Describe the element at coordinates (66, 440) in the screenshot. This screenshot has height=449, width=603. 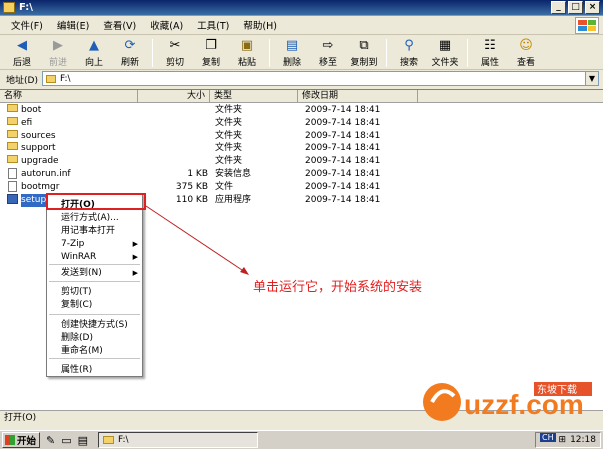
I see `desktop-icon: ▭` at that location.